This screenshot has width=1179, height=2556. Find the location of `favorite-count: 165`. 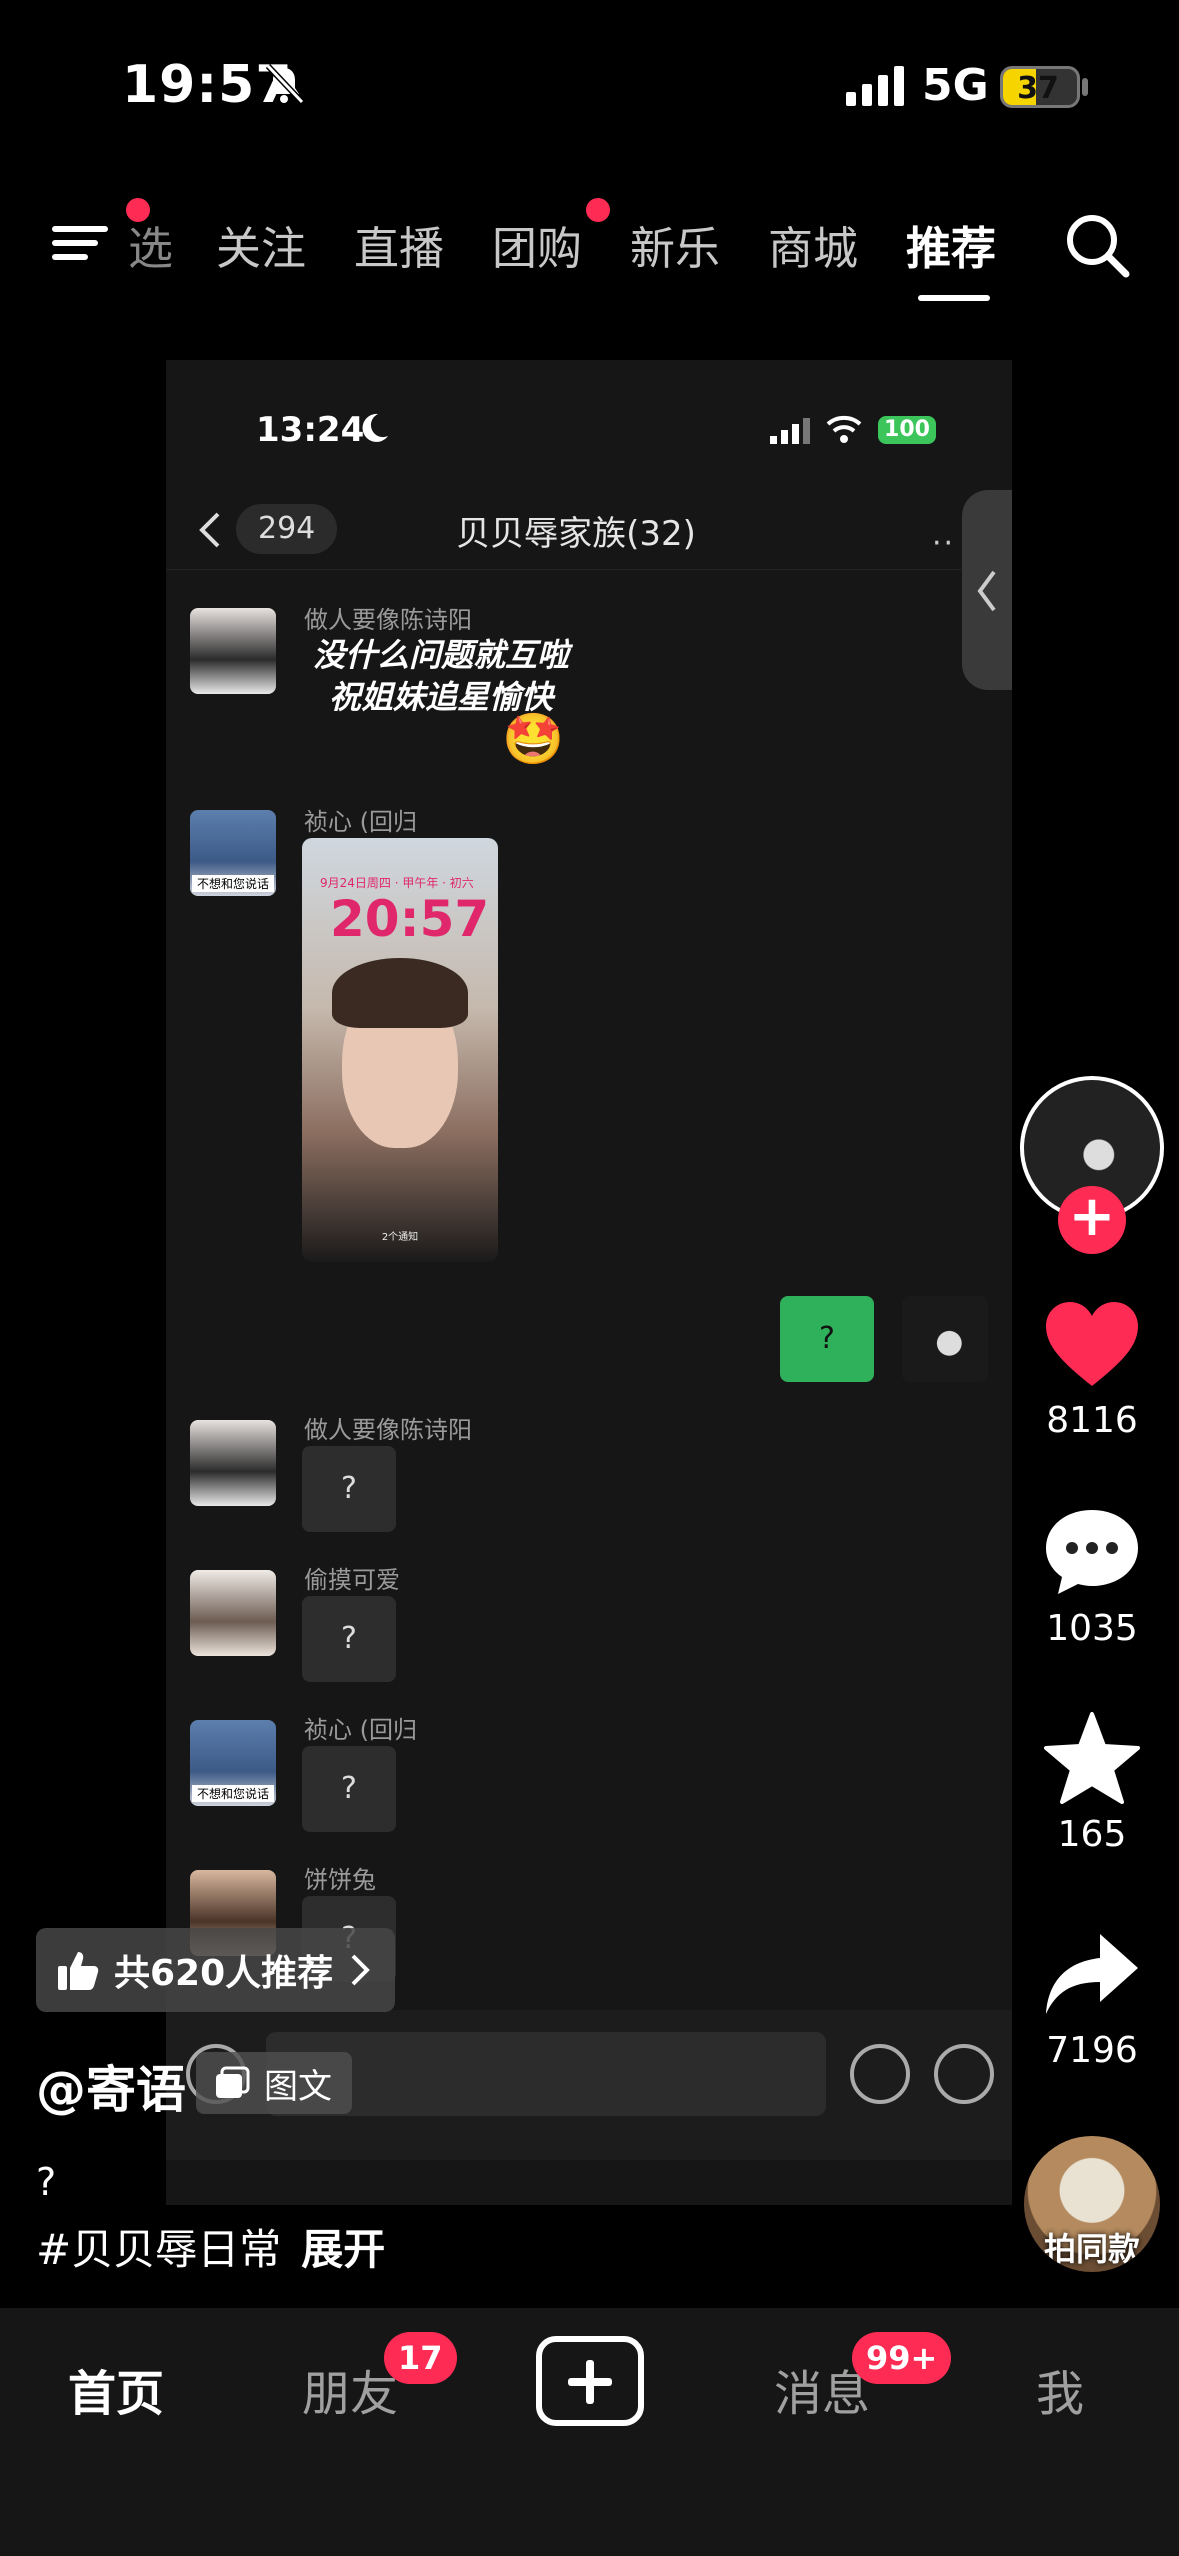

favorite-count: 165 is located at coordinates (1092, 1834).